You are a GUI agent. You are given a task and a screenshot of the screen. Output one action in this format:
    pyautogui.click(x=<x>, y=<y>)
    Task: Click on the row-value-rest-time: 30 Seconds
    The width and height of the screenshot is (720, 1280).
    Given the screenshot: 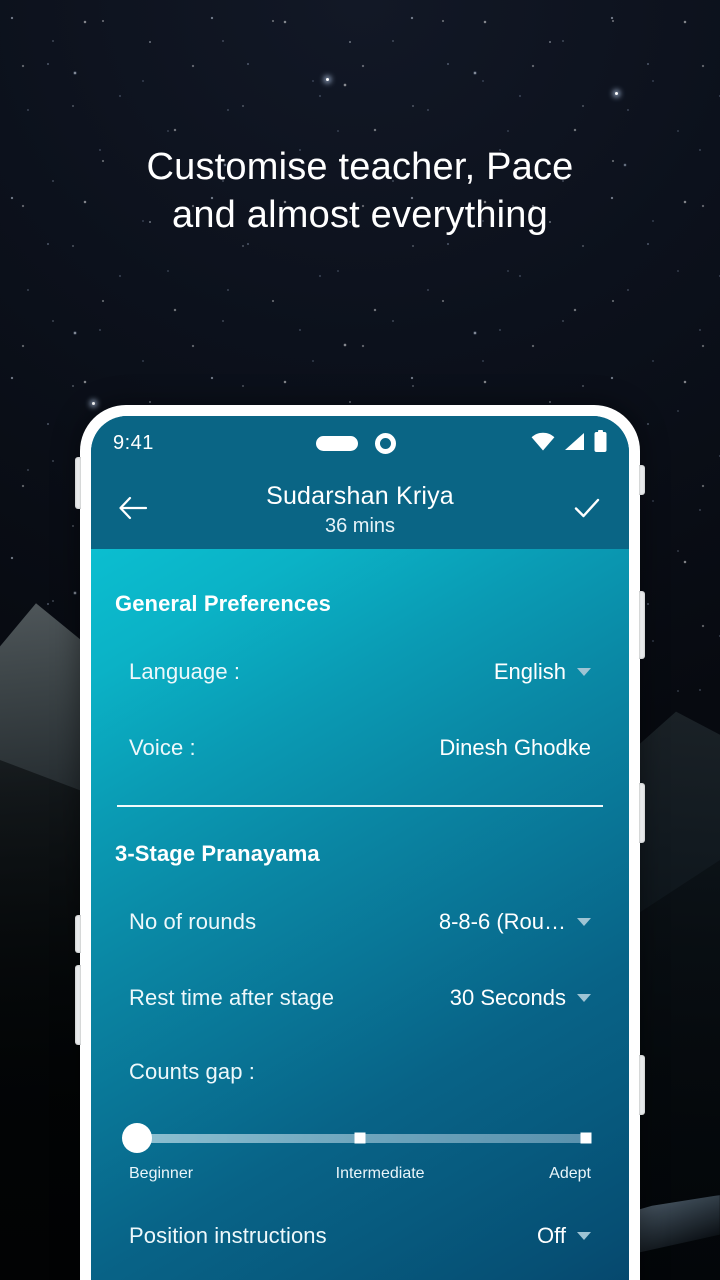 What is the action you would take?
    pyautogui.click(x=507, y=997)
    